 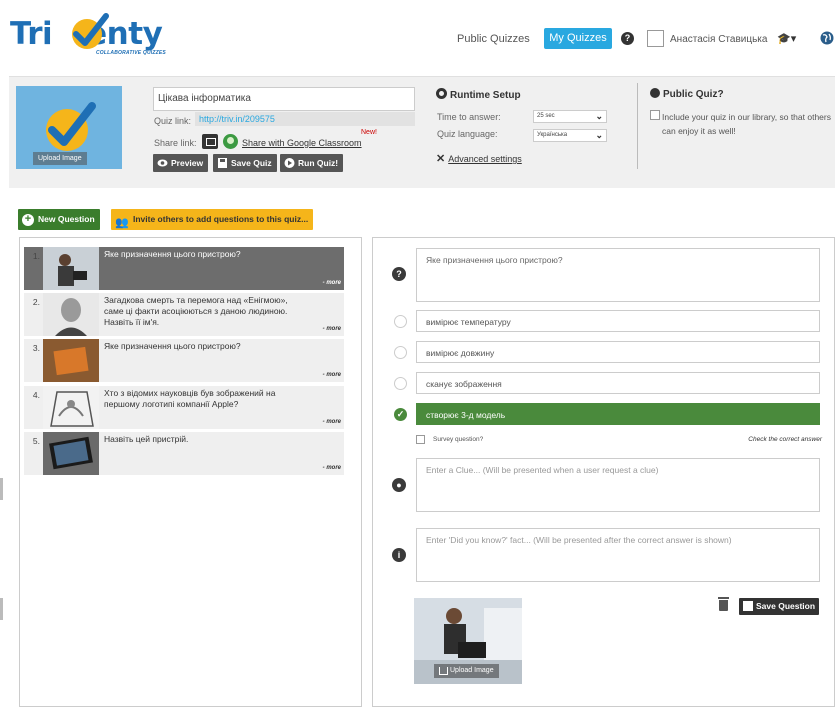 What do you see at coordinates (779, 606) in the screenshot?
I see `save-question-button: Save Question` at bounding box center [779, 606].